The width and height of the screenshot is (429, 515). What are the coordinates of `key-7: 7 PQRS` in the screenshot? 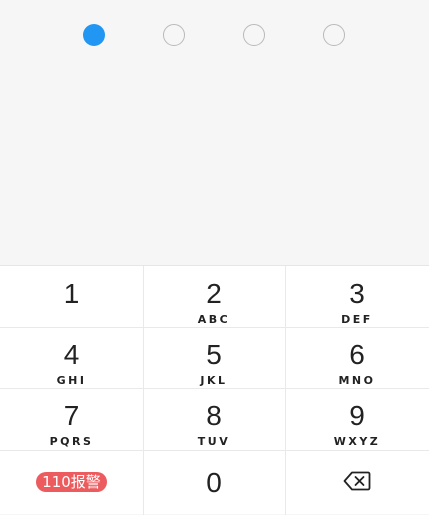 It's located at (71, 419).